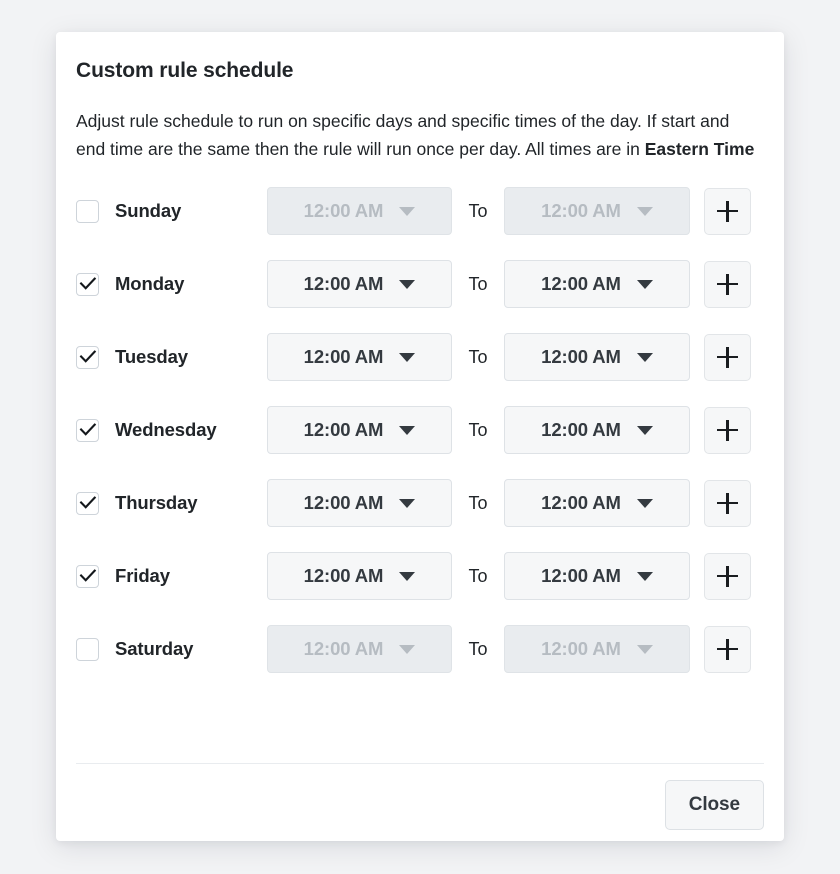 This screenshot has width=840, height=874. I want to click on add-time-range-button-saturday, so click(727, 649).